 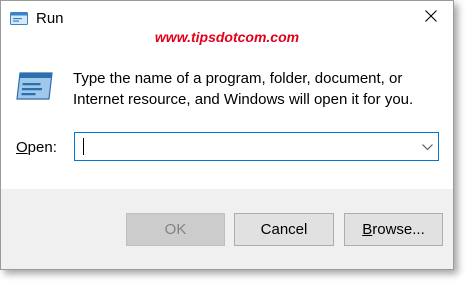 I want to click on ok-button: OK, so click(x=175, y=229).